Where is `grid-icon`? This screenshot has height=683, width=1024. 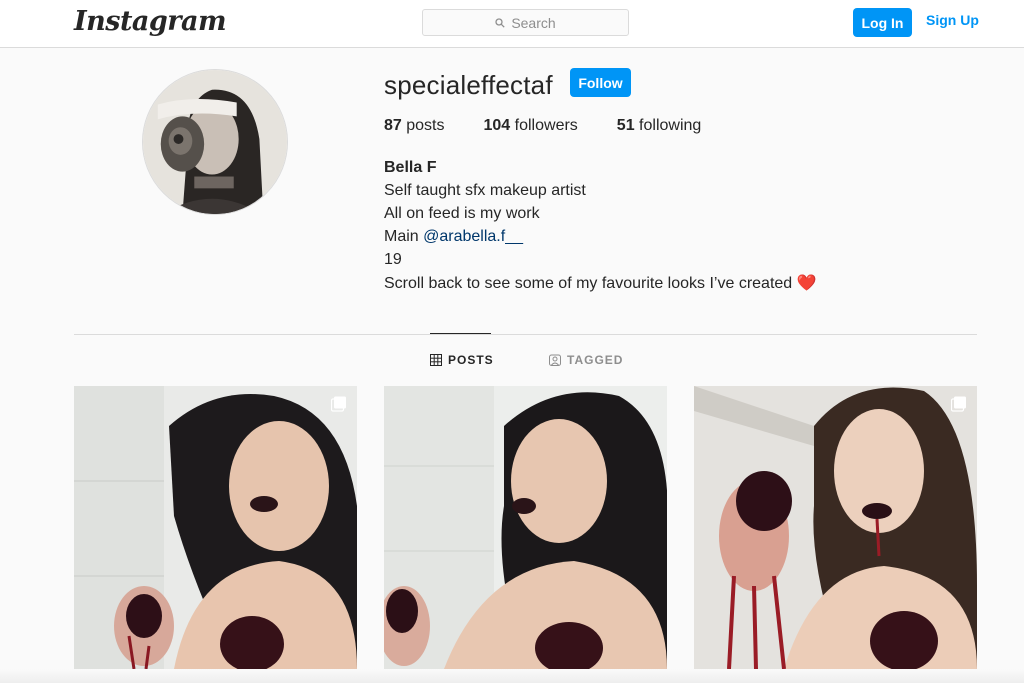
grid-icon is located at coordinates (436, 360).